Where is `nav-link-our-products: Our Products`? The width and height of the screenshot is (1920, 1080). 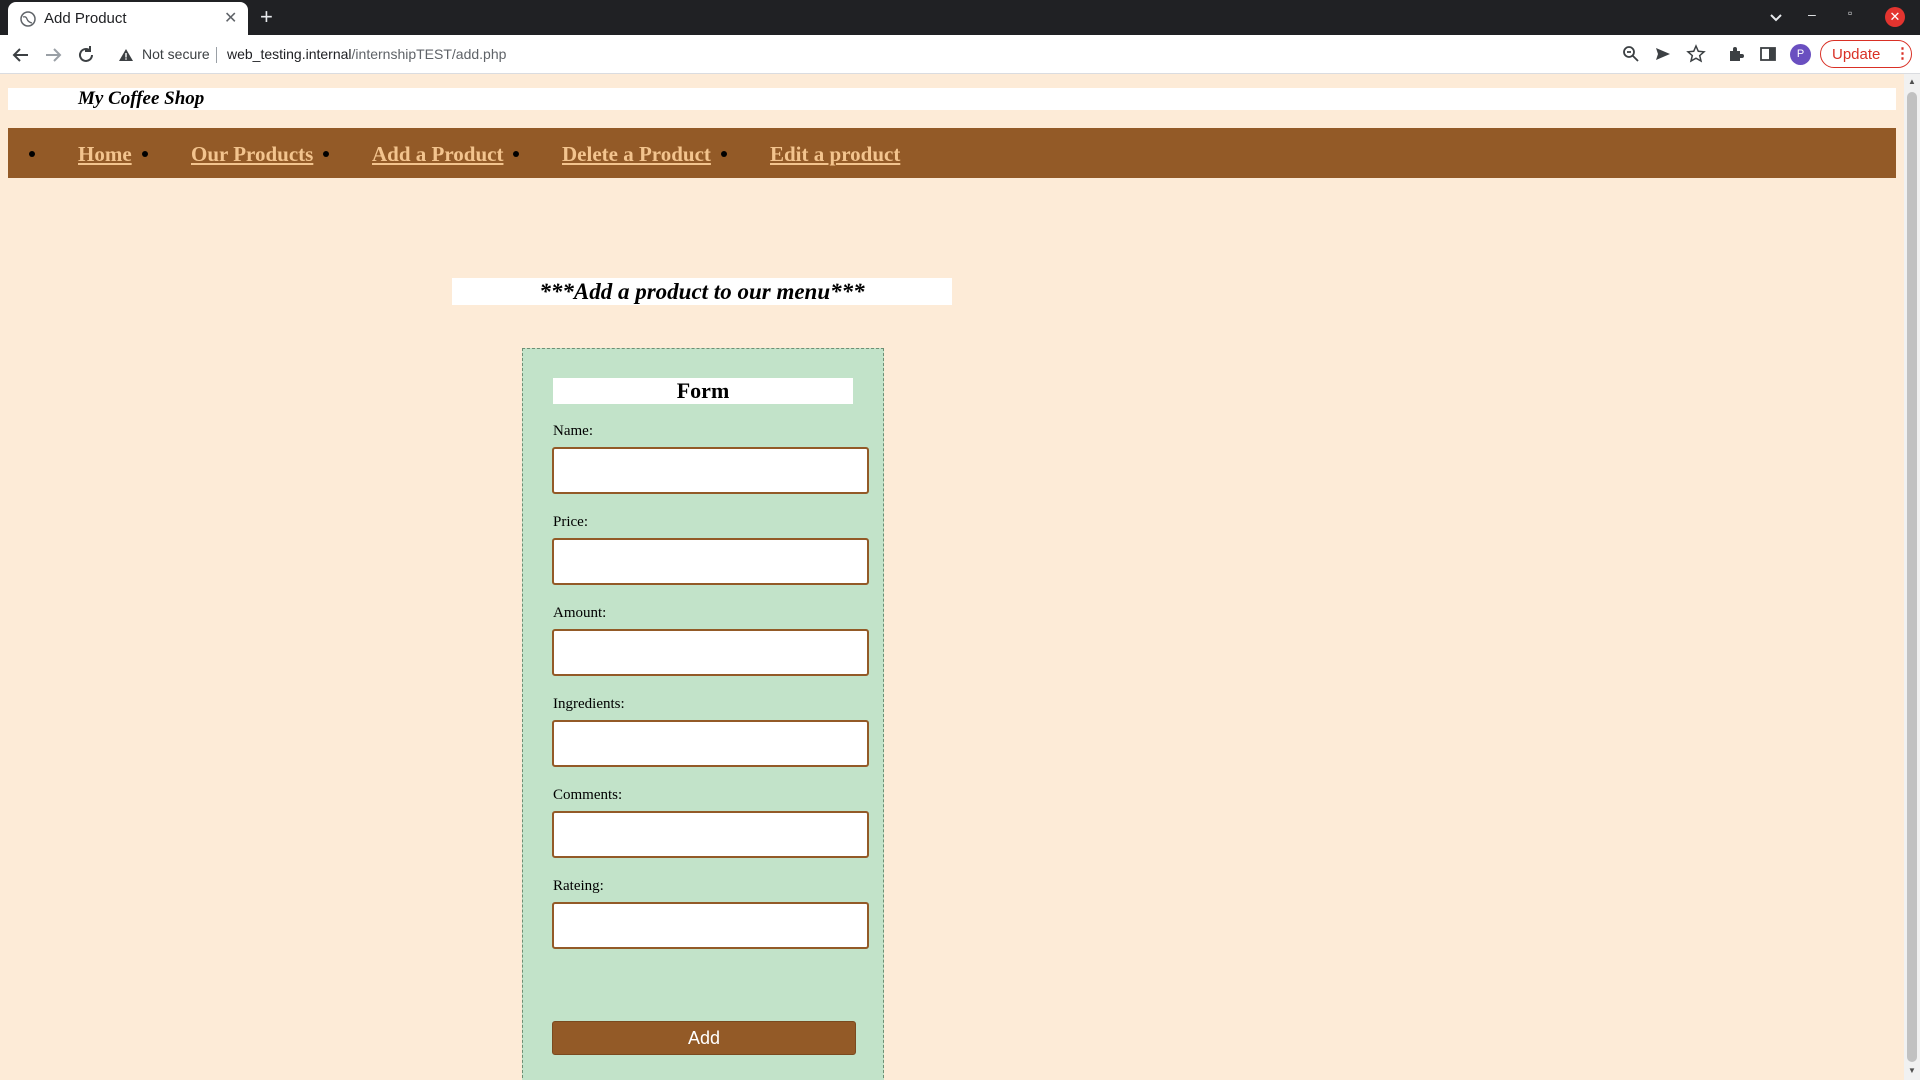 nav-link-our-products: Our Products is located at coordinates (252, 154).